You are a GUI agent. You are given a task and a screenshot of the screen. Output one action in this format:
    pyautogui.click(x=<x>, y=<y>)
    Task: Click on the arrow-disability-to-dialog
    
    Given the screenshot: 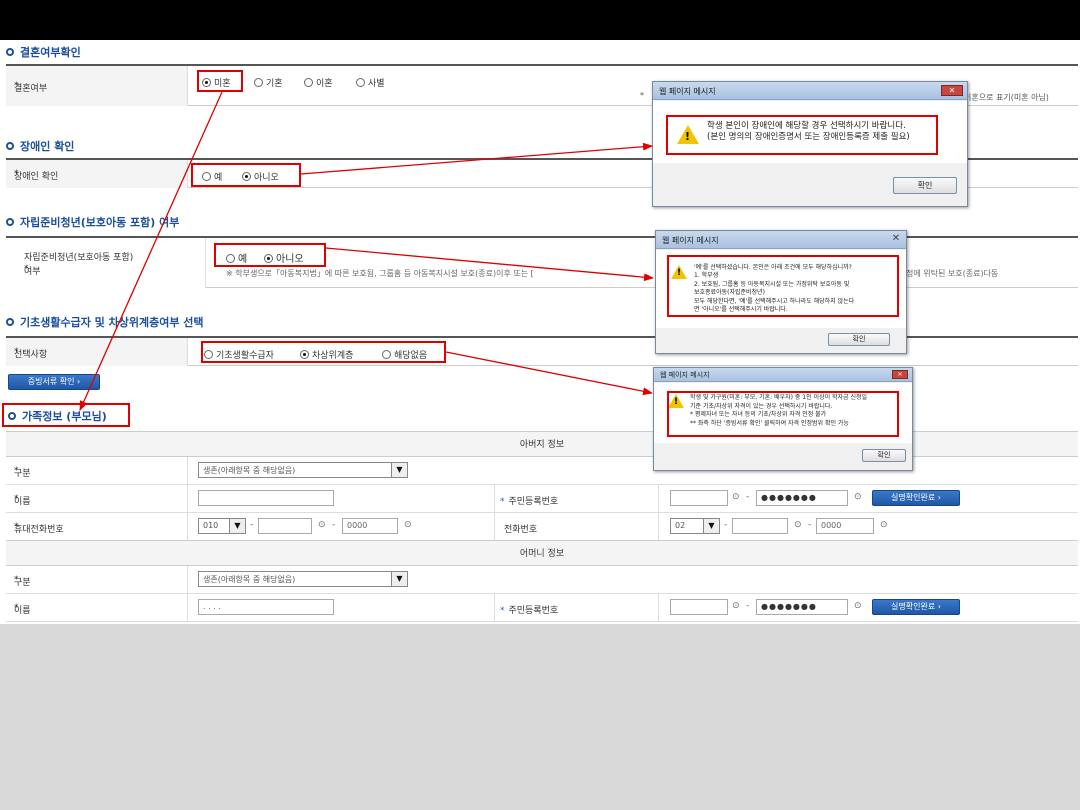 What is the action you would take?
    pyautogui.click(x=476, y=158)
    